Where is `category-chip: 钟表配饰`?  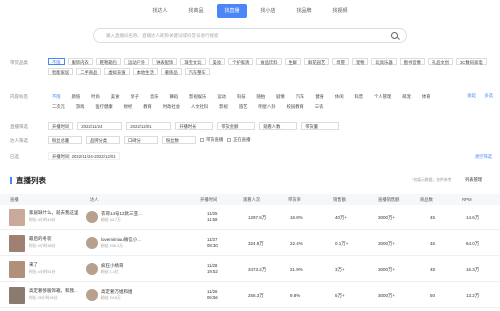 category-chip: 钟表配饰 is located at coordinates (165, 61).